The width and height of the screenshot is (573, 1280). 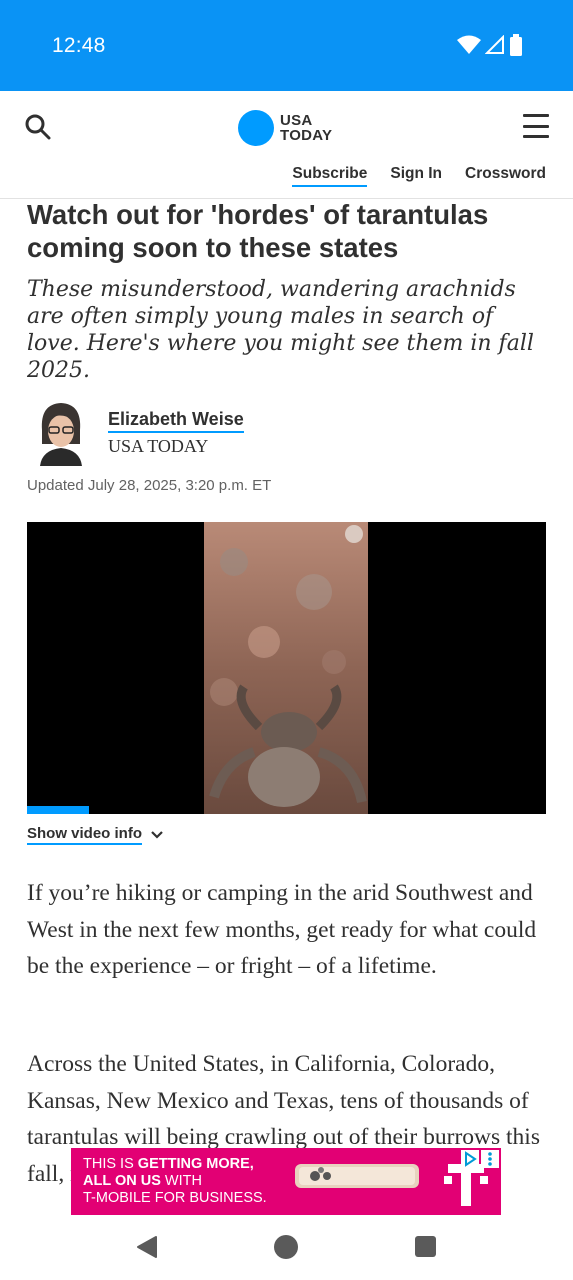 I want to click on search-button, so click(x=39, y=128).